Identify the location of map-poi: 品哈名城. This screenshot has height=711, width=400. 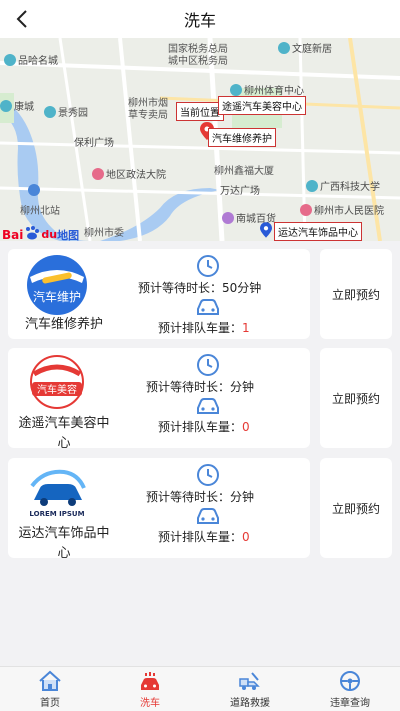
(31, 59).